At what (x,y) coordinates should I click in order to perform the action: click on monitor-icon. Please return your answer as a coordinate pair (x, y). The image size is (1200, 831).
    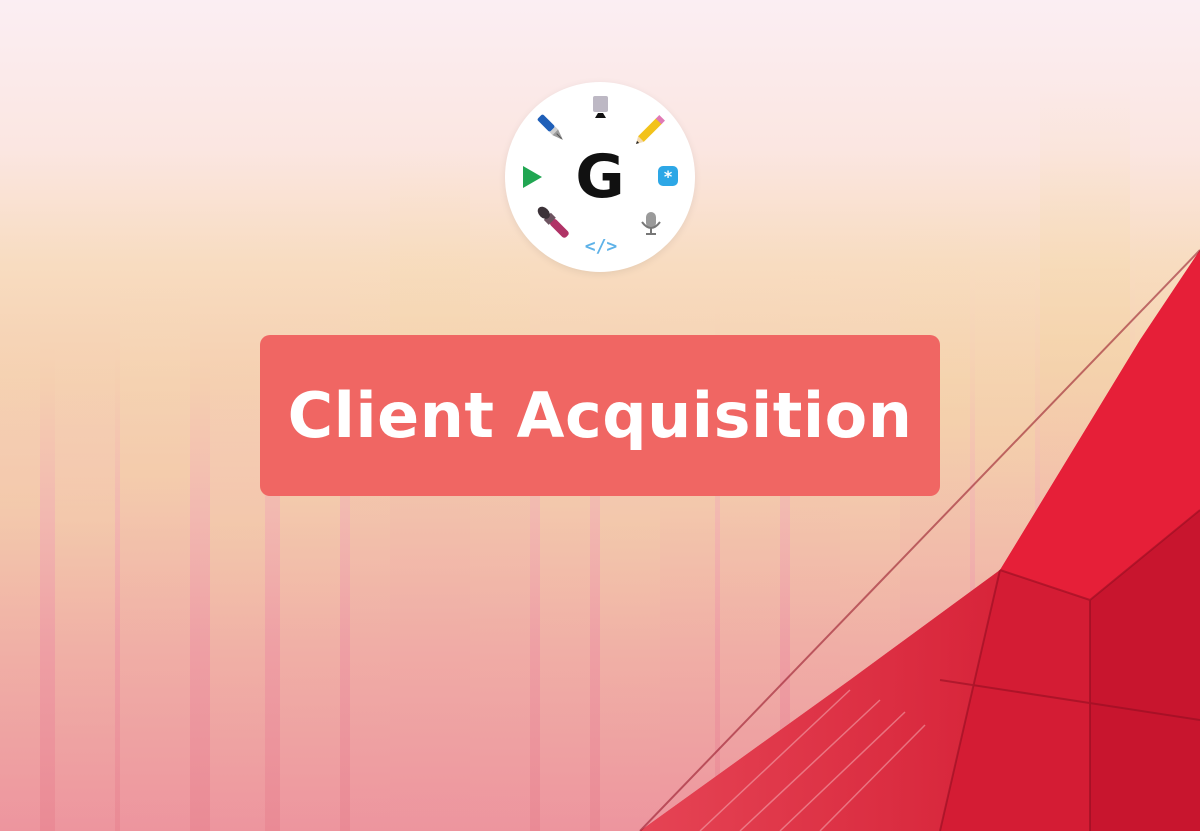
    Looking at the image, I should click on (600, 107).